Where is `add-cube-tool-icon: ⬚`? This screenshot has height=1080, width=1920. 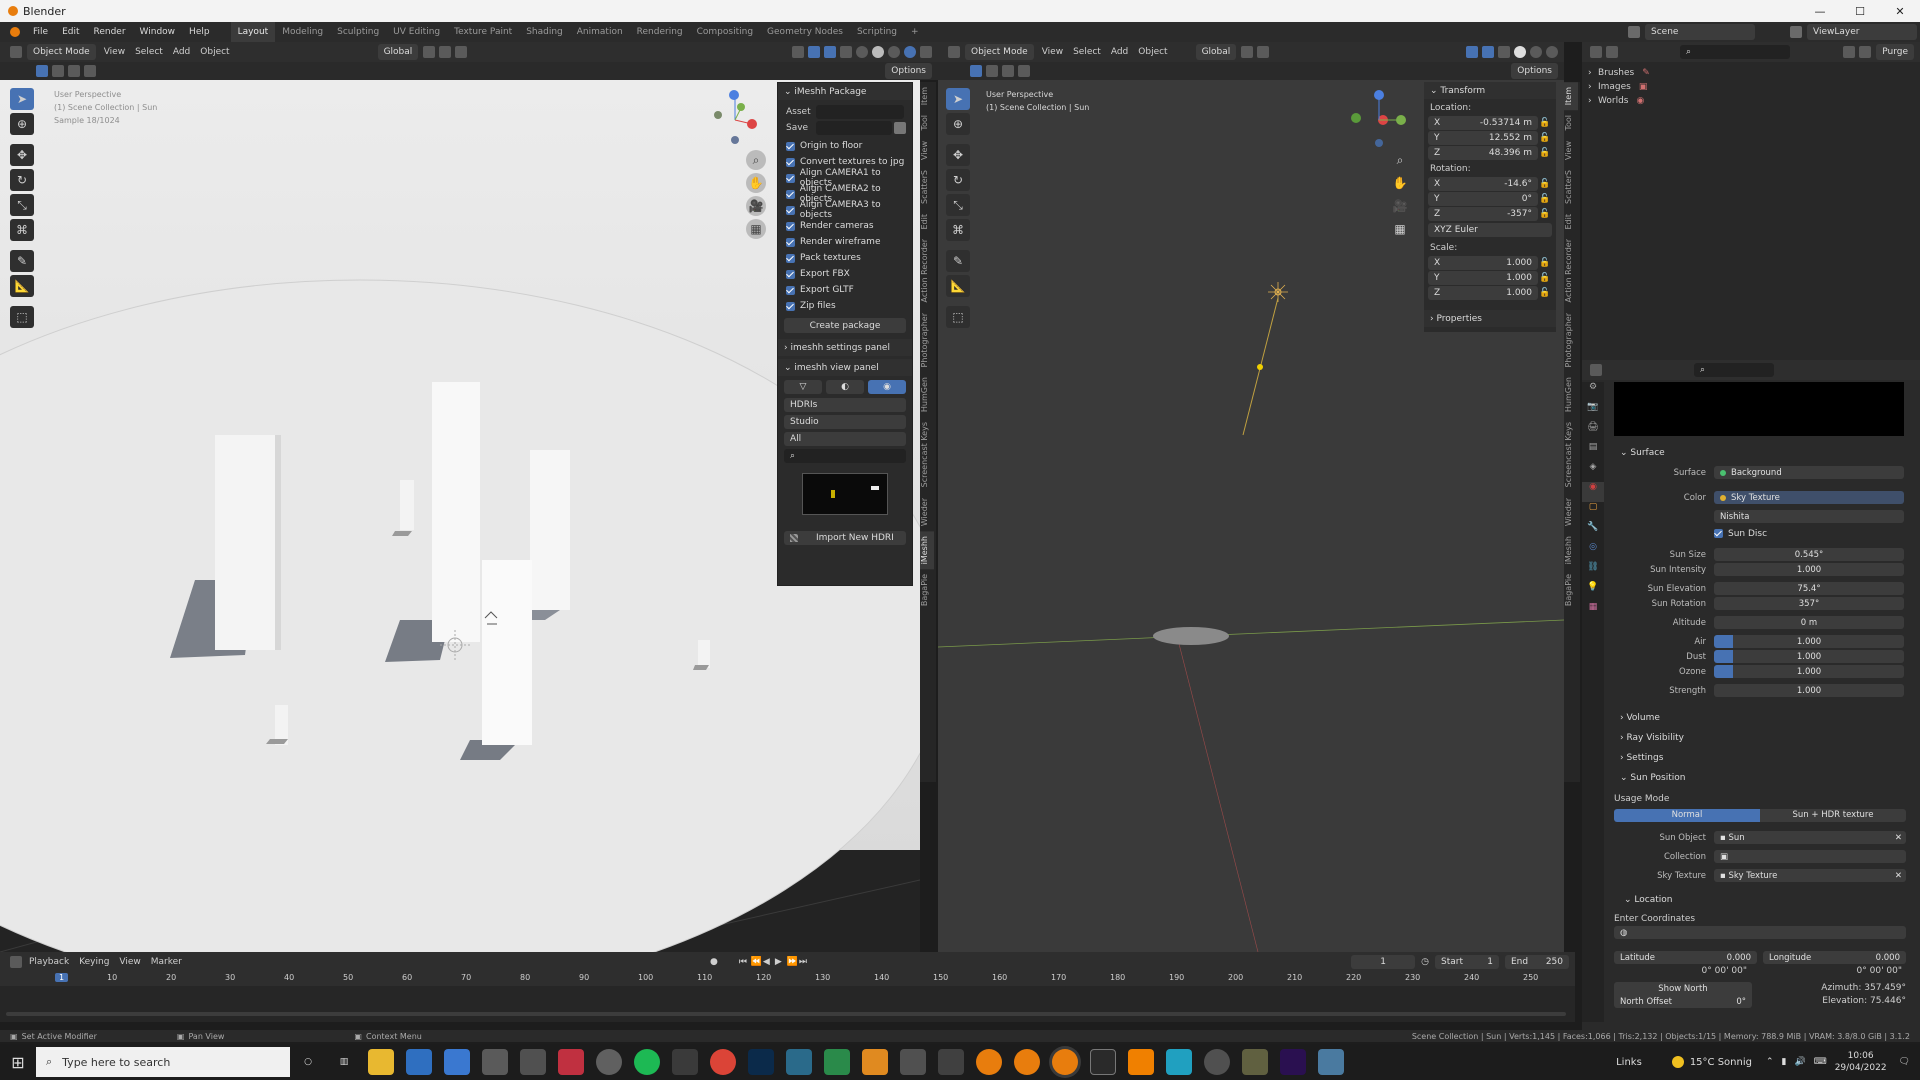
add-cube-tool-icon: ⬚ is located at coordinates (22, 317).